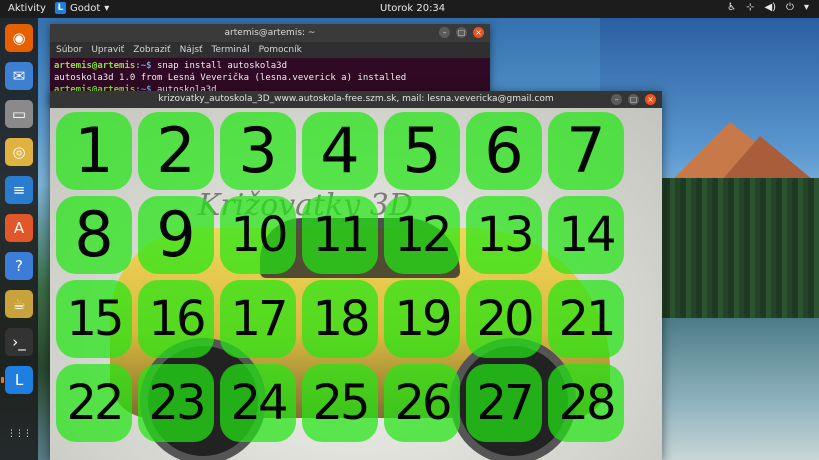 The height and width of the screenshot is (460, 819). I want to click on clock: Utorok 20:34, so click(412, 8).